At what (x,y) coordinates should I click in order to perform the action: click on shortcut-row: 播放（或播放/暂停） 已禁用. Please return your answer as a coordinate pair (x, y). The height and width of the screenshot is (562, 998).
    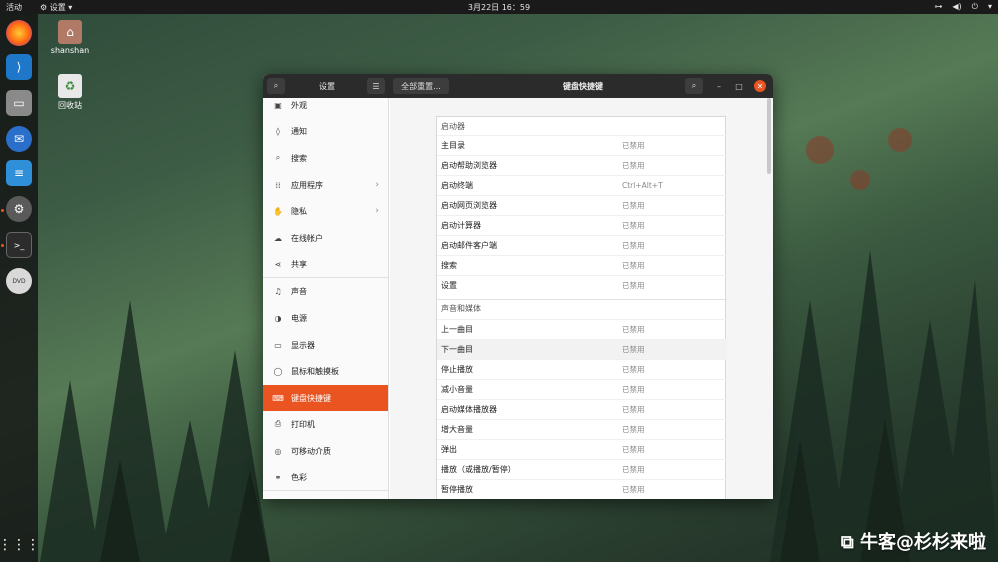
    Looking at the image, I should click on (582, 469).